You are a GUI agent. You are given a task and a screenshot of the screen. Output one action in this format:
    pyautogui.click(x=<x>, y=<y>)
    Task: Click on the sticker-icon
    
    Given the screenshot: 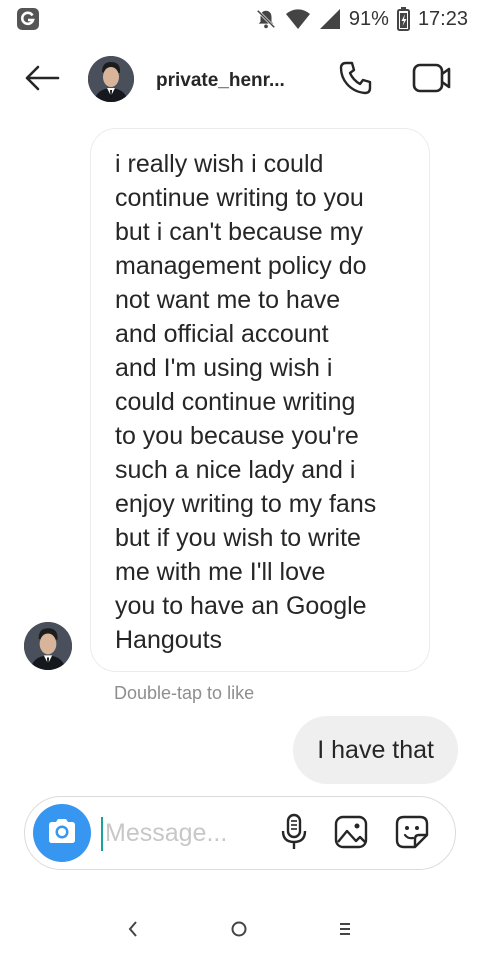 What is the action you would take?
    pyautogui.click(x=412, y=834)
    